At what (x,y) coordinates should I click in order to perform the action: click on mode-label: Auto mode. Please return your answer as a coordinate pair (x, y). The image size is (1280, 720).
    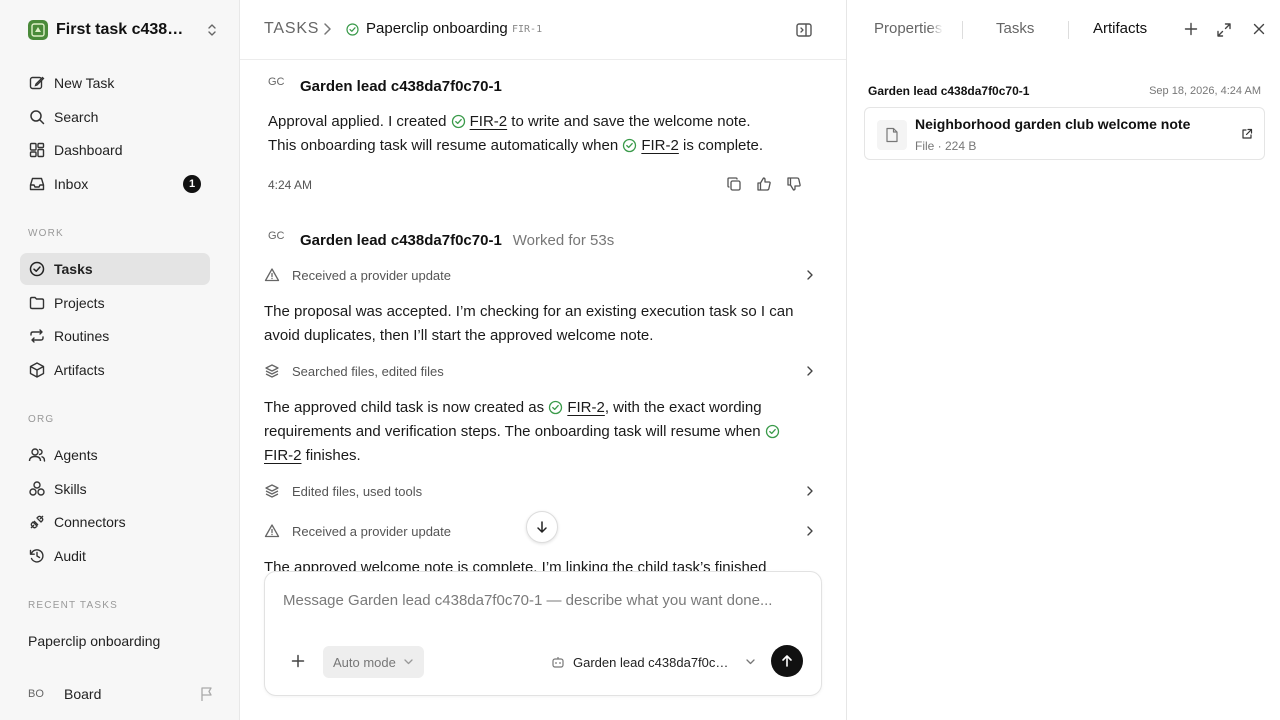
    Looking at the image, I should click on (364, 662).